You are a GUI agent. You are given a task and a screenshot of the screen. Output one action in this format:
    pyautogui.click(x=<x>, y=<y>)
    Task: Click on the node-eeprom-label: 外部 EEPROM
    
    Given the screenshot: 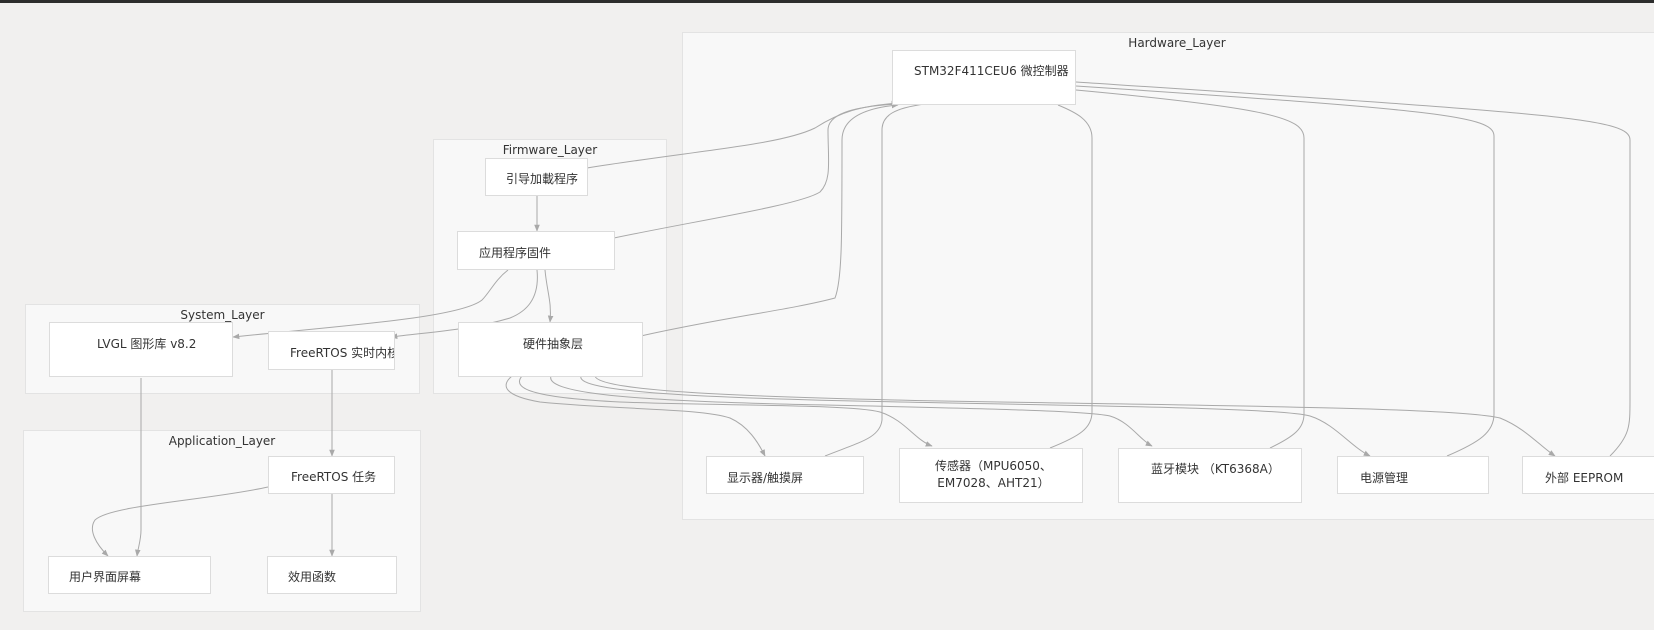 What is the action you would take?
    pyautogui.click(x=1584, y=478)
    